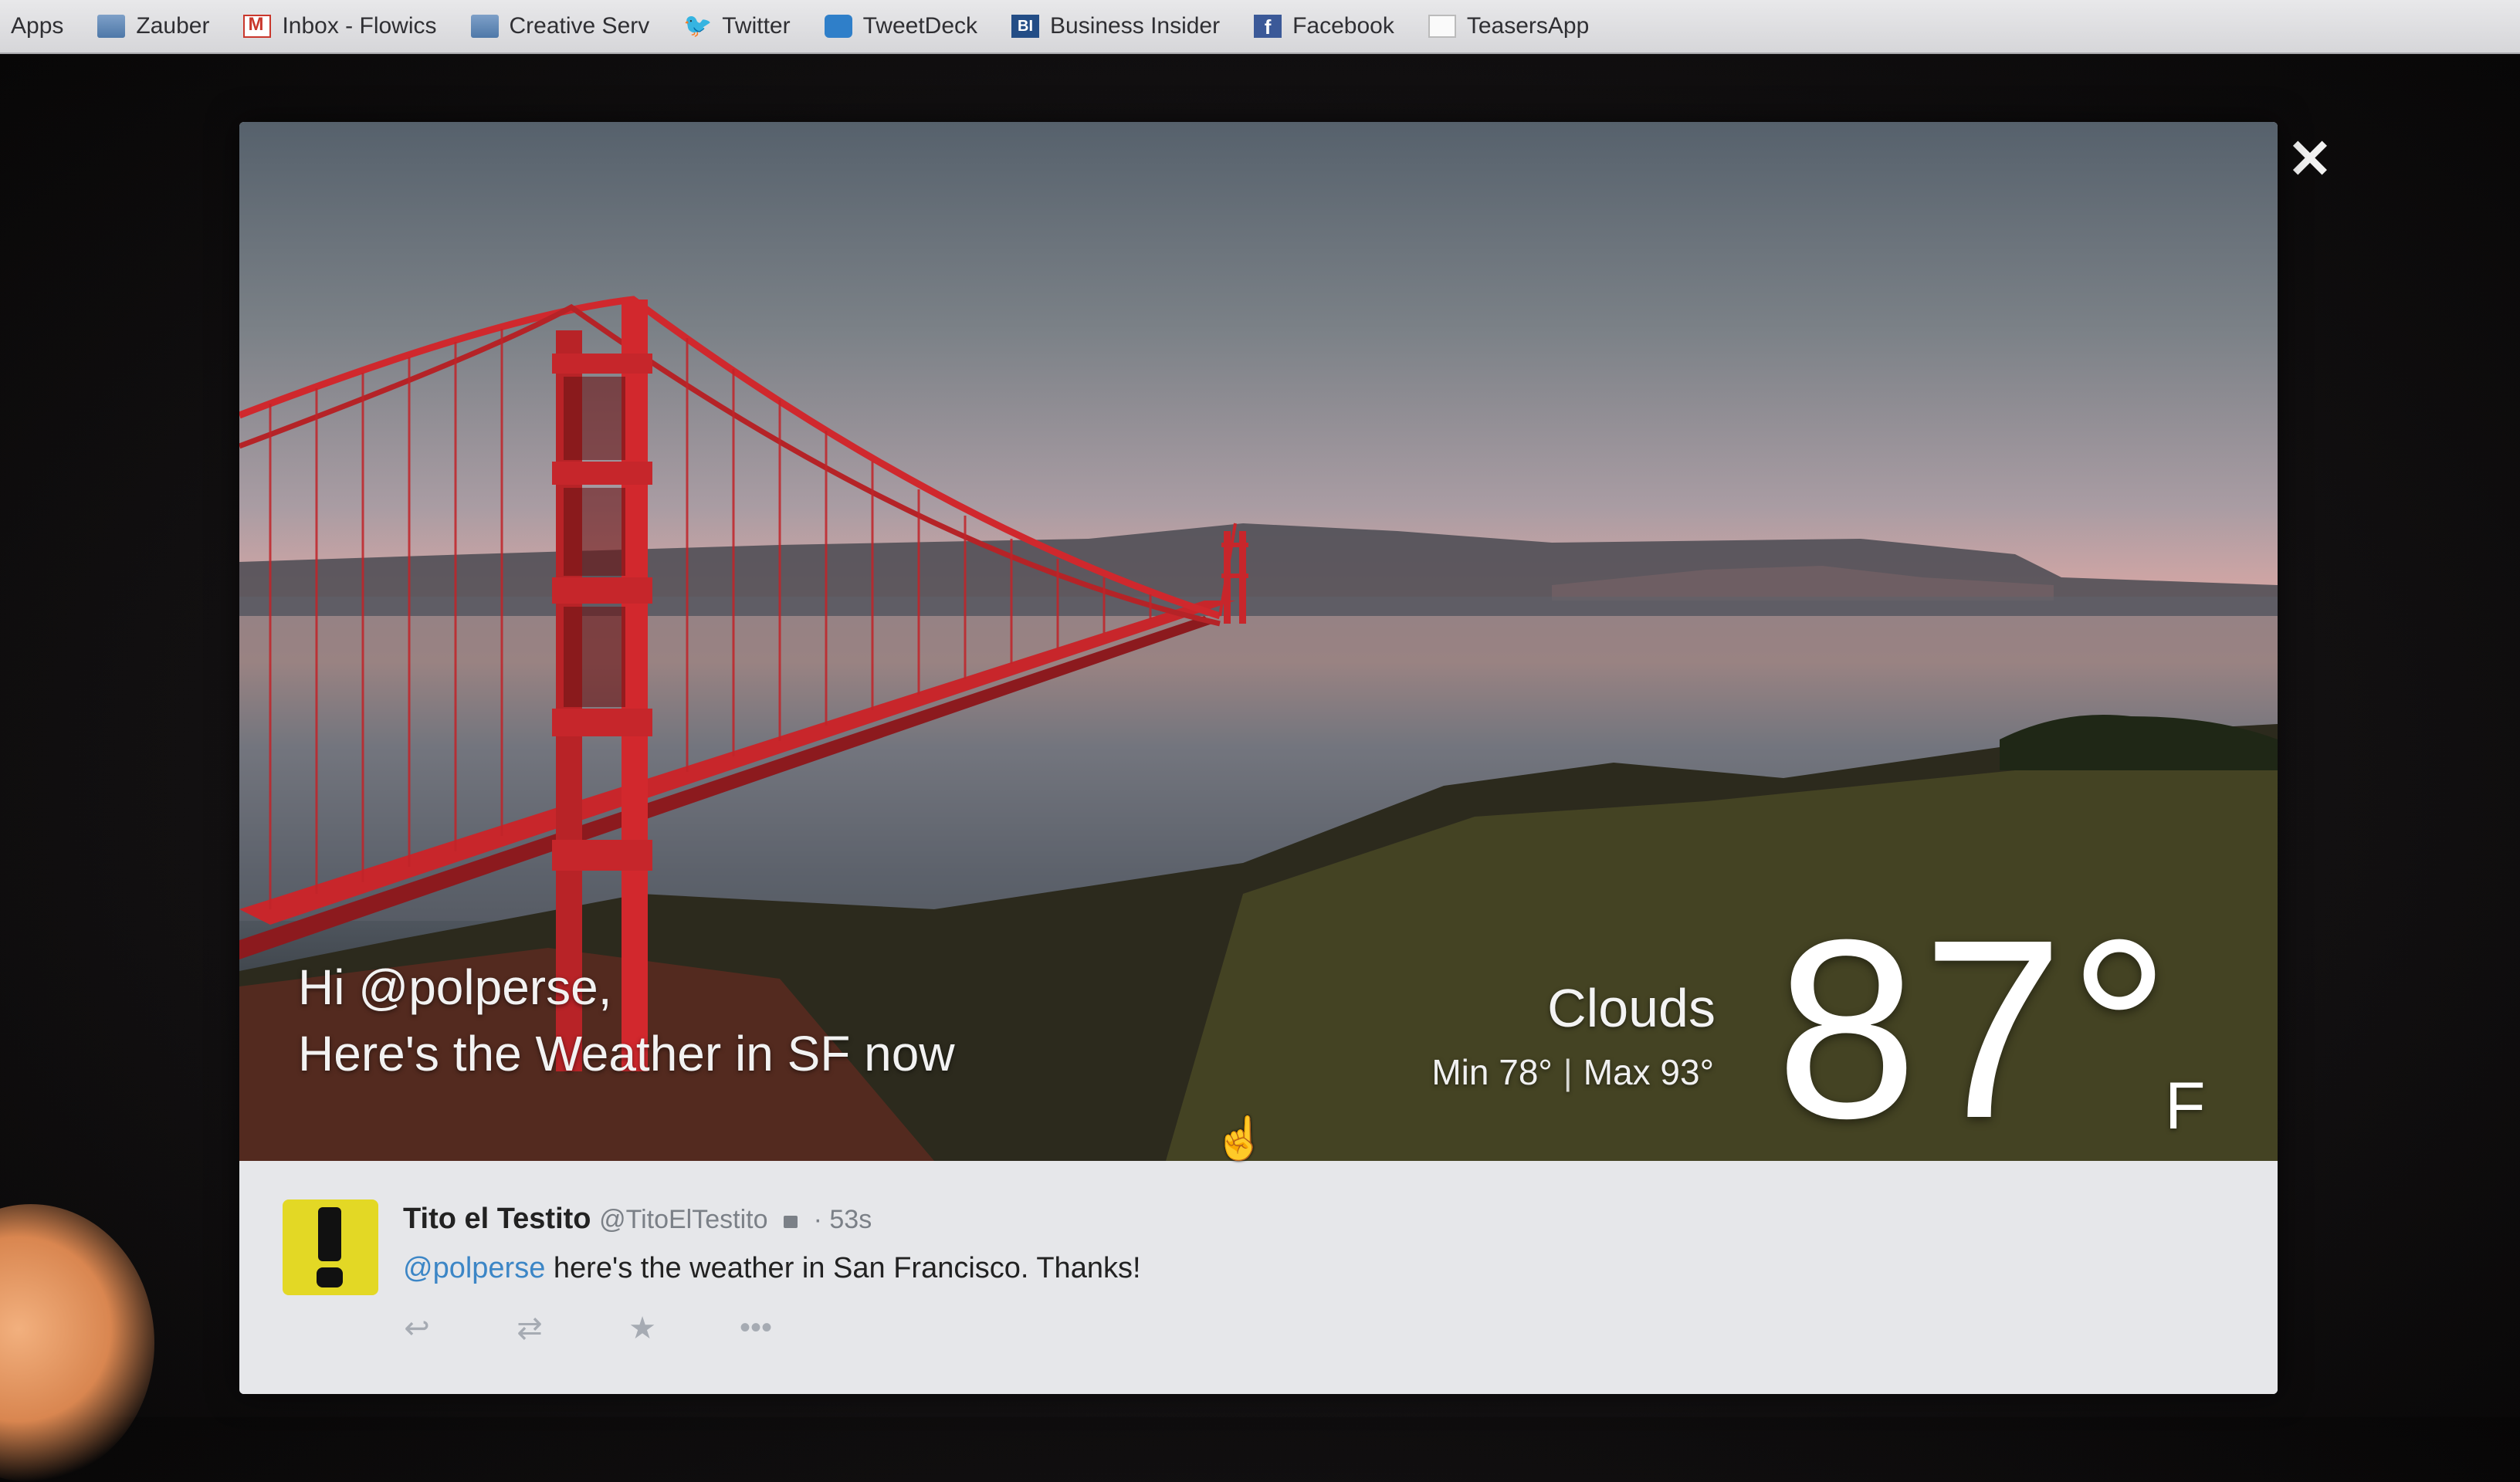 This screenshot has height=1482, width=2520. I want to click on bookmark-label: Facebook, so click(1343, 26).